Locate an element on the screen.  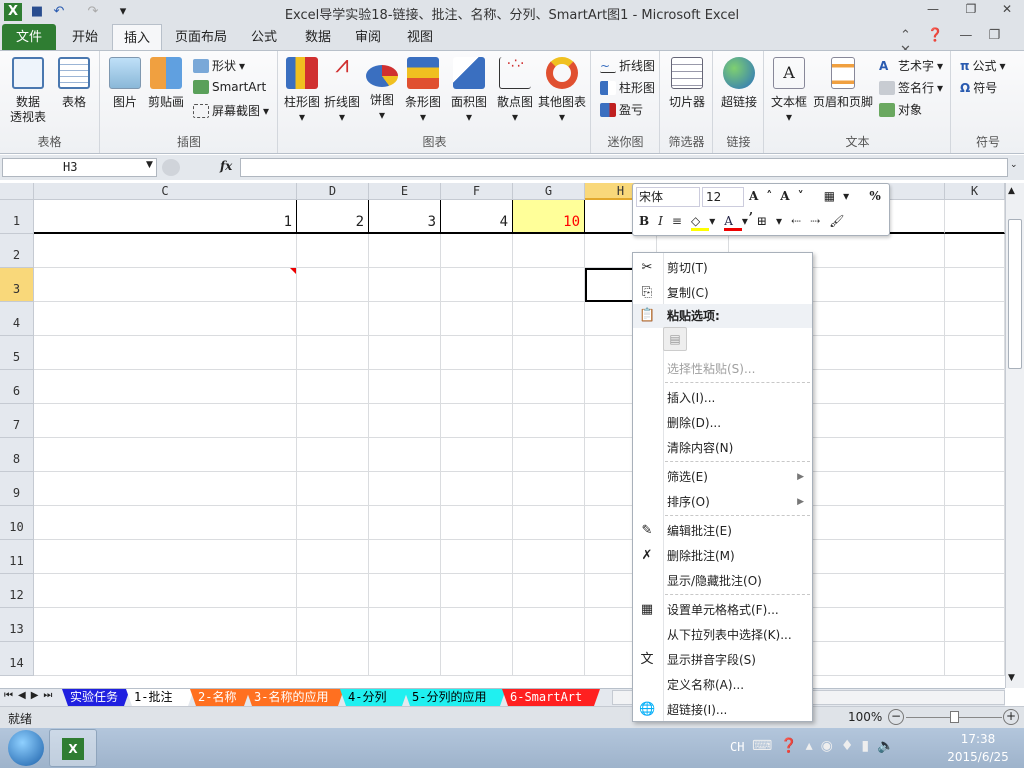
picture-button: 图片 is located at coordinates (125, 83).